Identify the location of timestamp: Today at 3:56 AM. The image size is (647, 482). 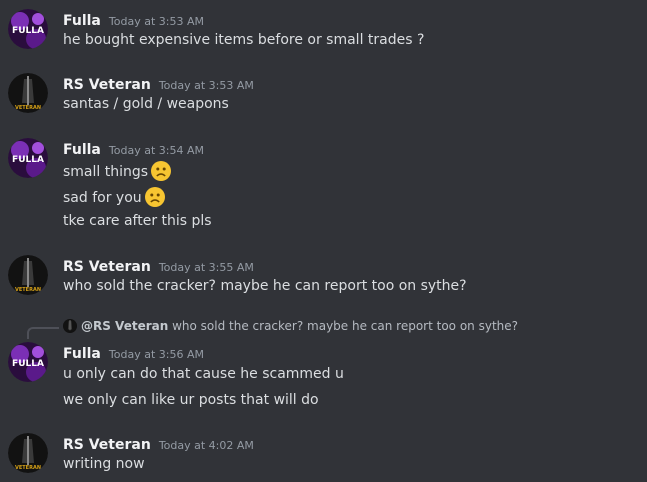
(156, 354).